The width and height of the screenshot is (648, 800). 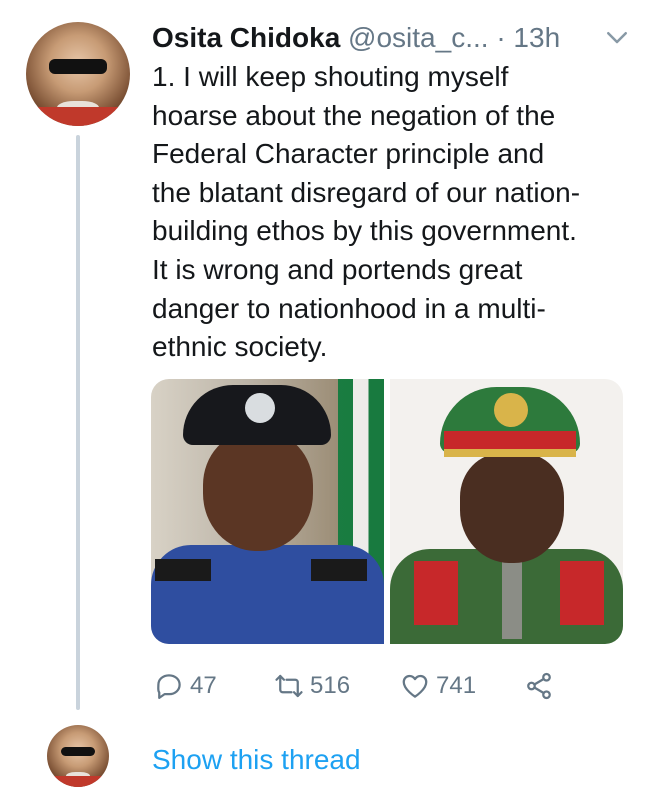 I want to click on cap-braid, so click(x=510, y=453).